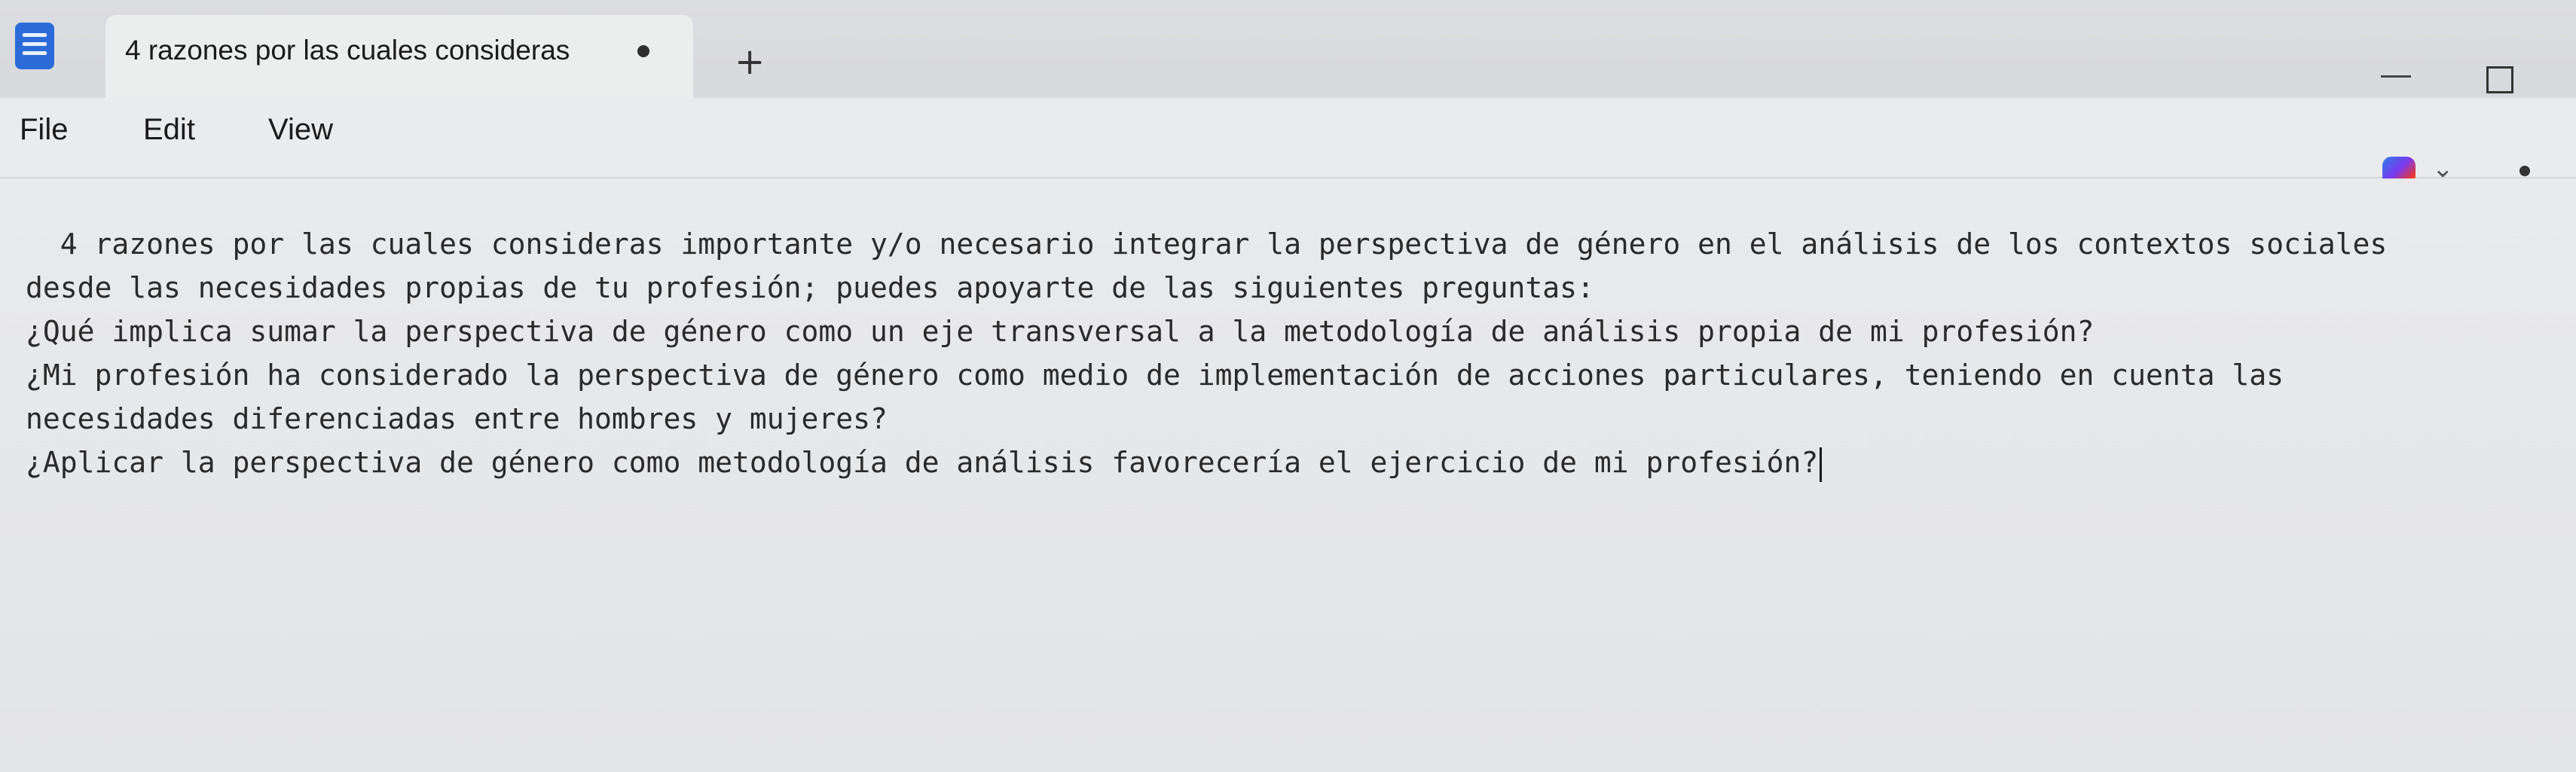  What do you see at coordinates (2499, 79) in the screenshot?
I see `maximize-icon` at bounding box center [2499, 79].